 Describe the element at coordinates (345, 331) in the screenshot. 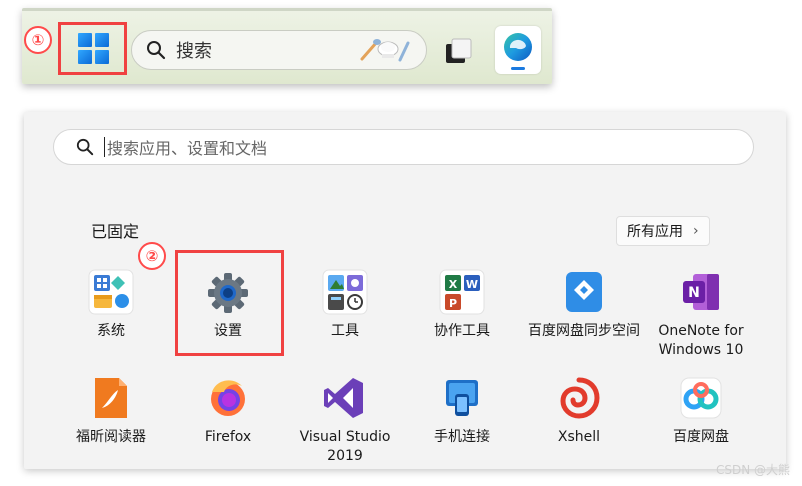

I see `app-label: 工具` at that location.